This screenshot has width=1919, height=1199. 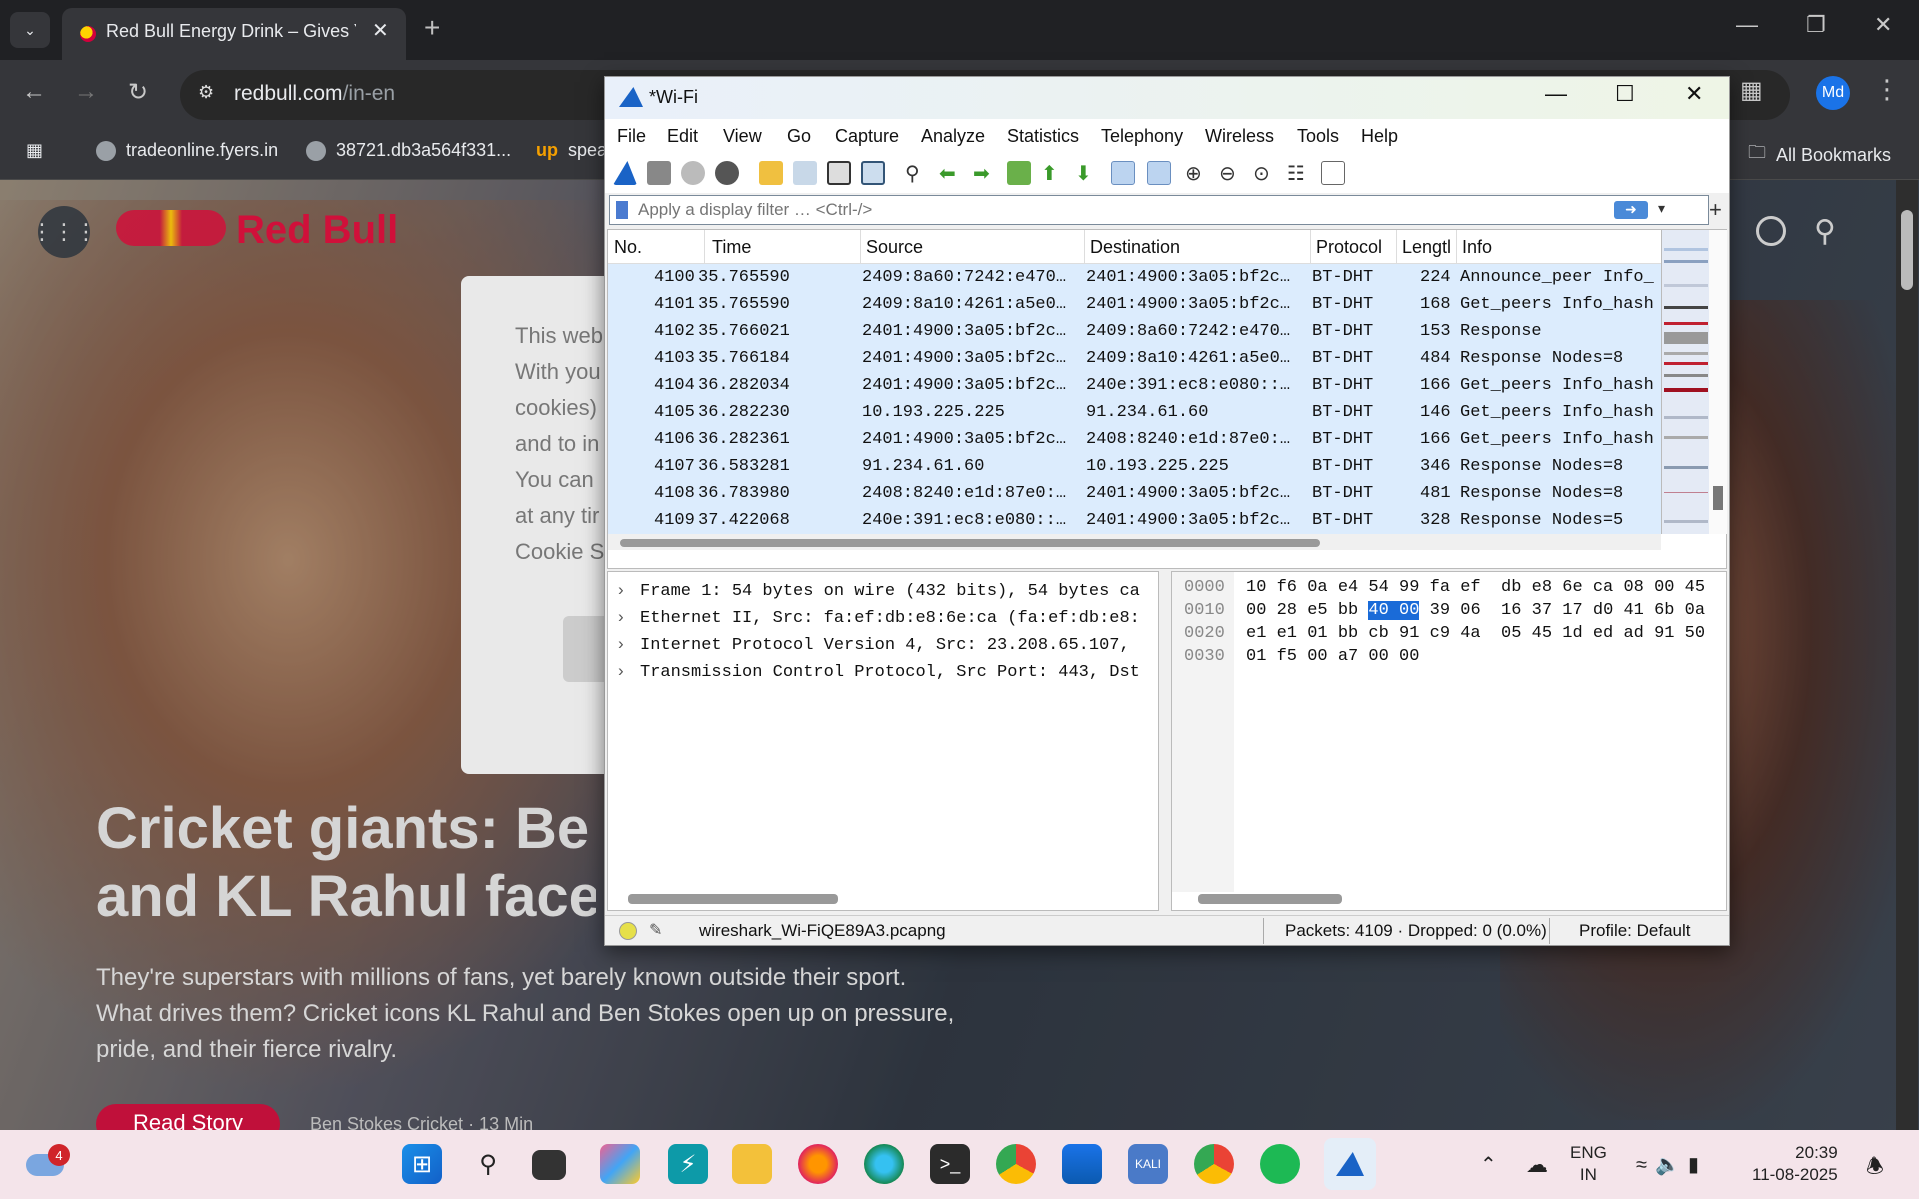 I want to click on expert-info-led-icon, so click(x=628, y=931).